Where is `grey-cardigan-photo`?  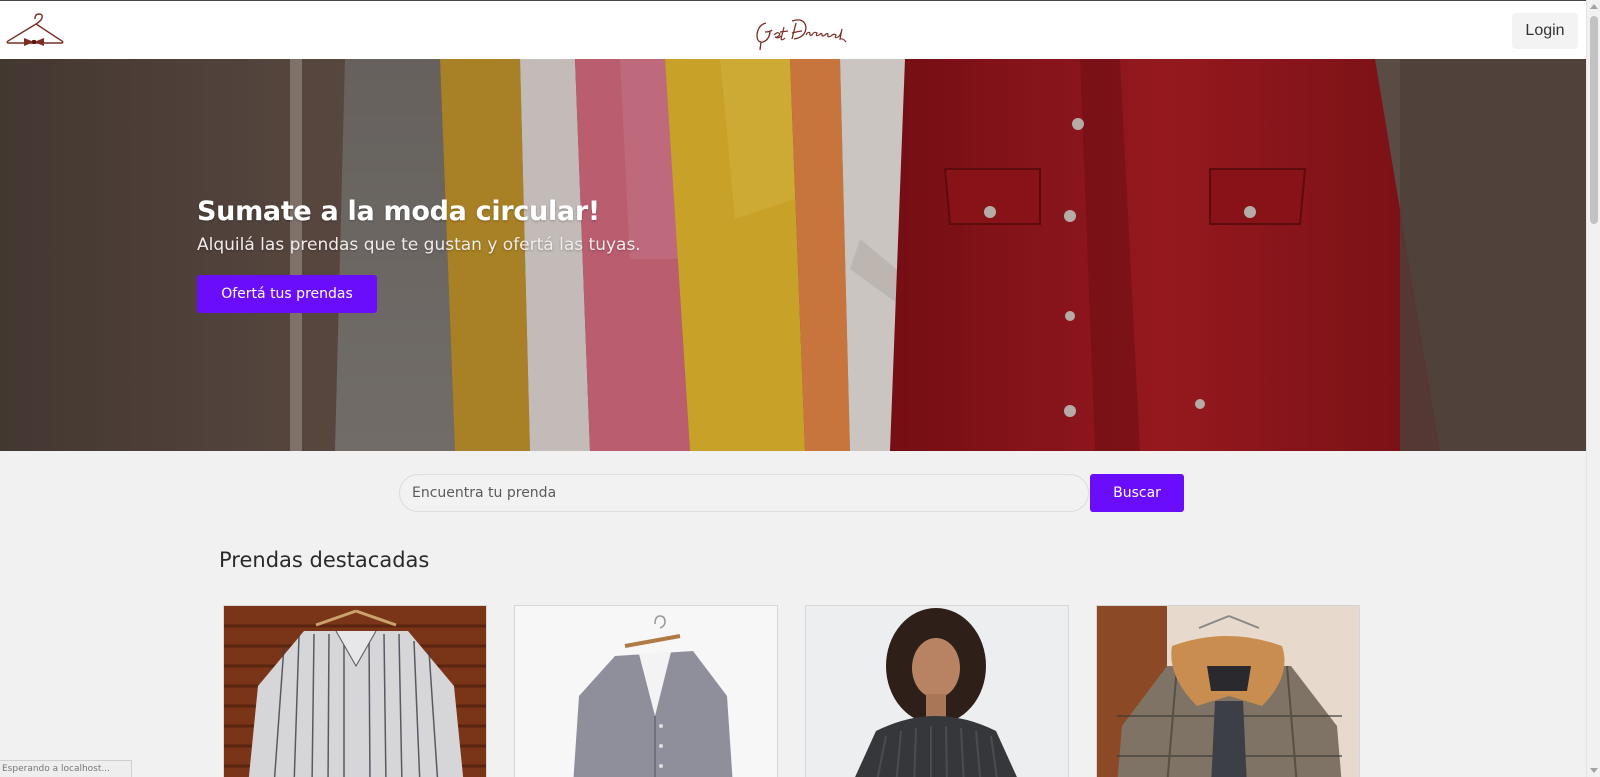
grey-cardigan-photo is located at coordinates (646, 691).